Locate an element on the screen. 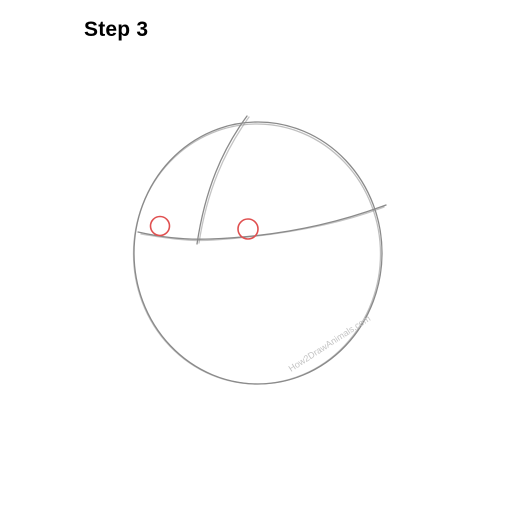 Image resolution: width=512 pixels, height=512 pixels. left-eye-guide-icon is located at coordinates (160, 226).